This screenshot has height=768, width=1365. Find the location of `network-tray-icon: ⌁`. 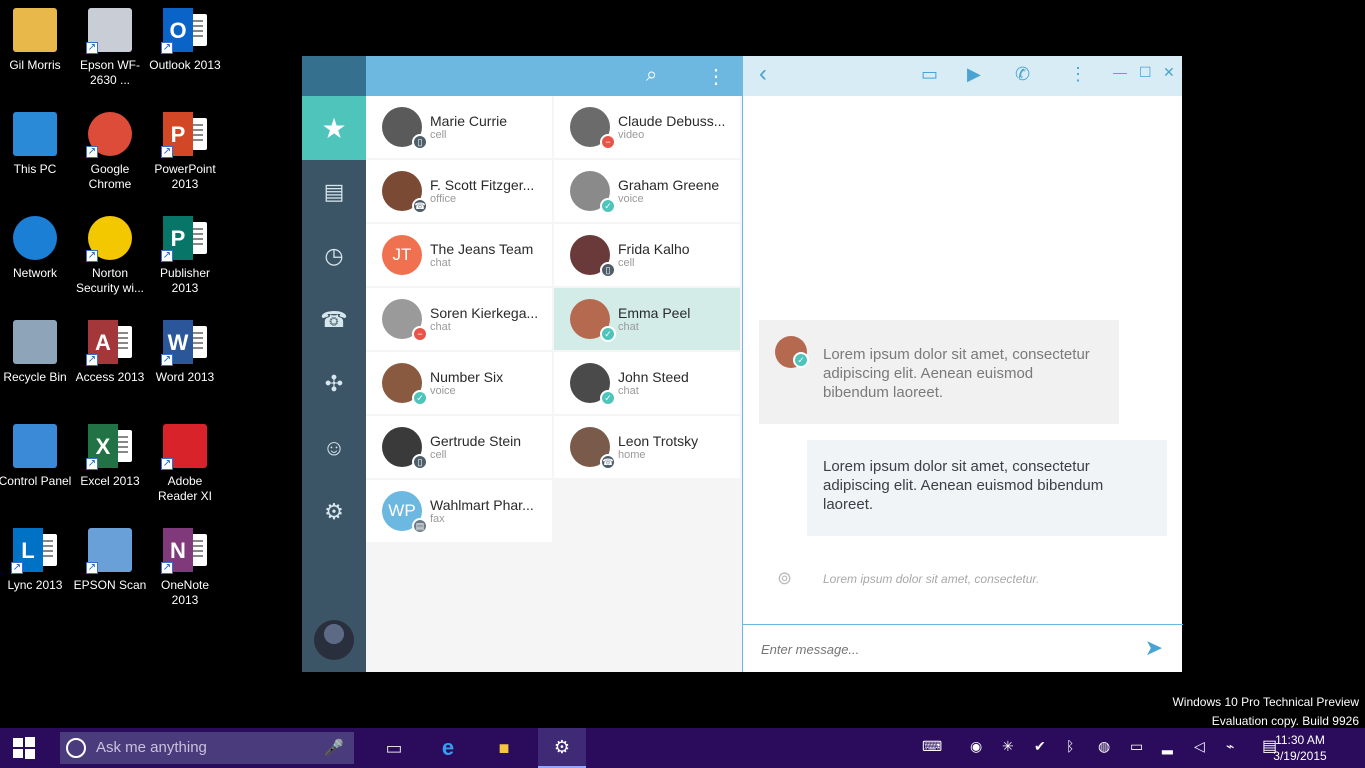

network-tray-icon: ⌁ is located at coordinates (1230, 746).